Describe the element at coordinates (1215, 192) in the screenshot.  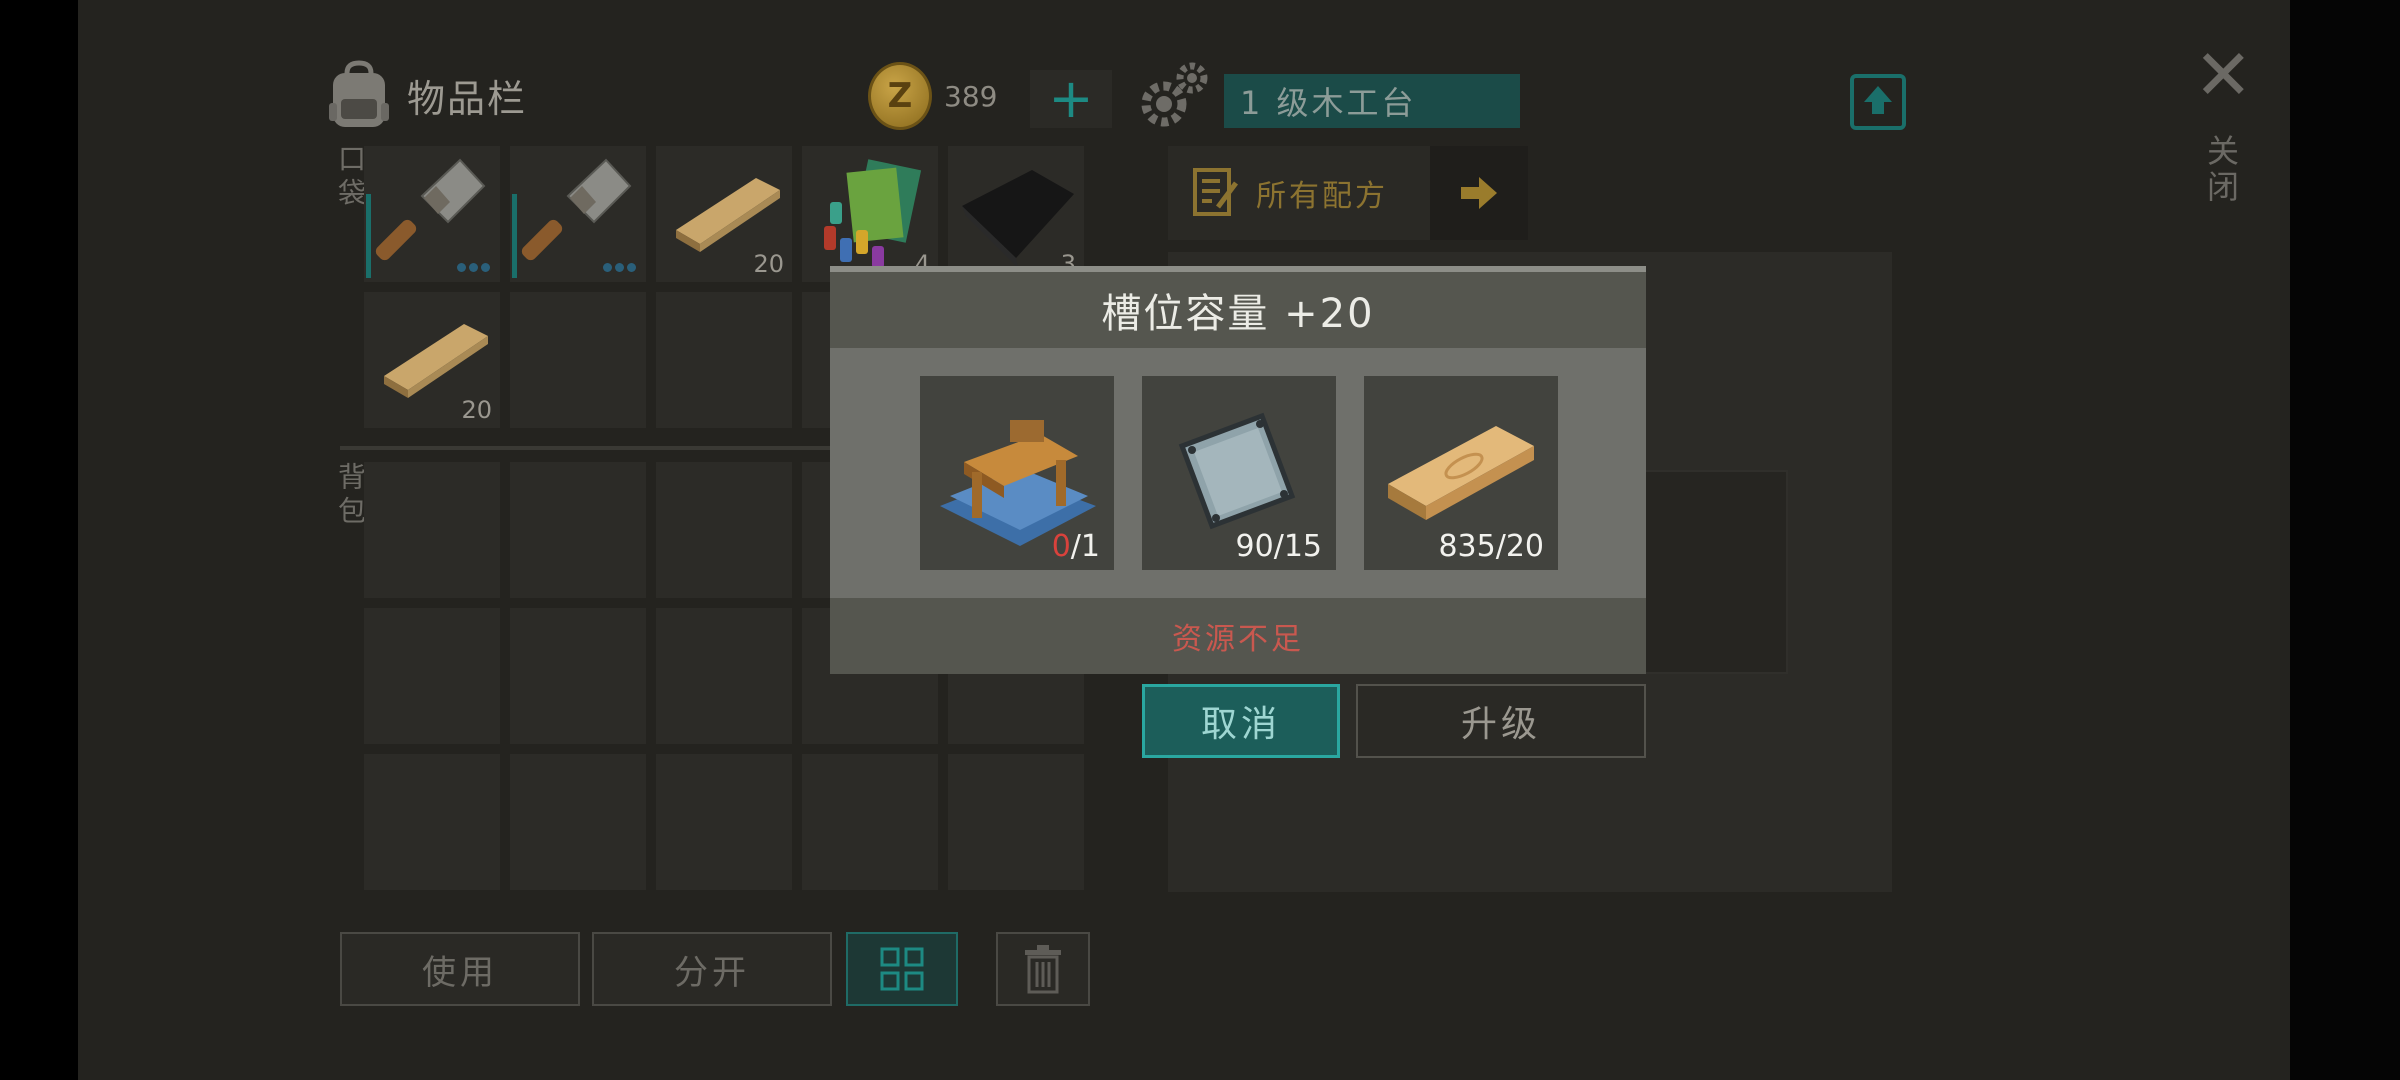
I see `recipe-note-icon` at that location.